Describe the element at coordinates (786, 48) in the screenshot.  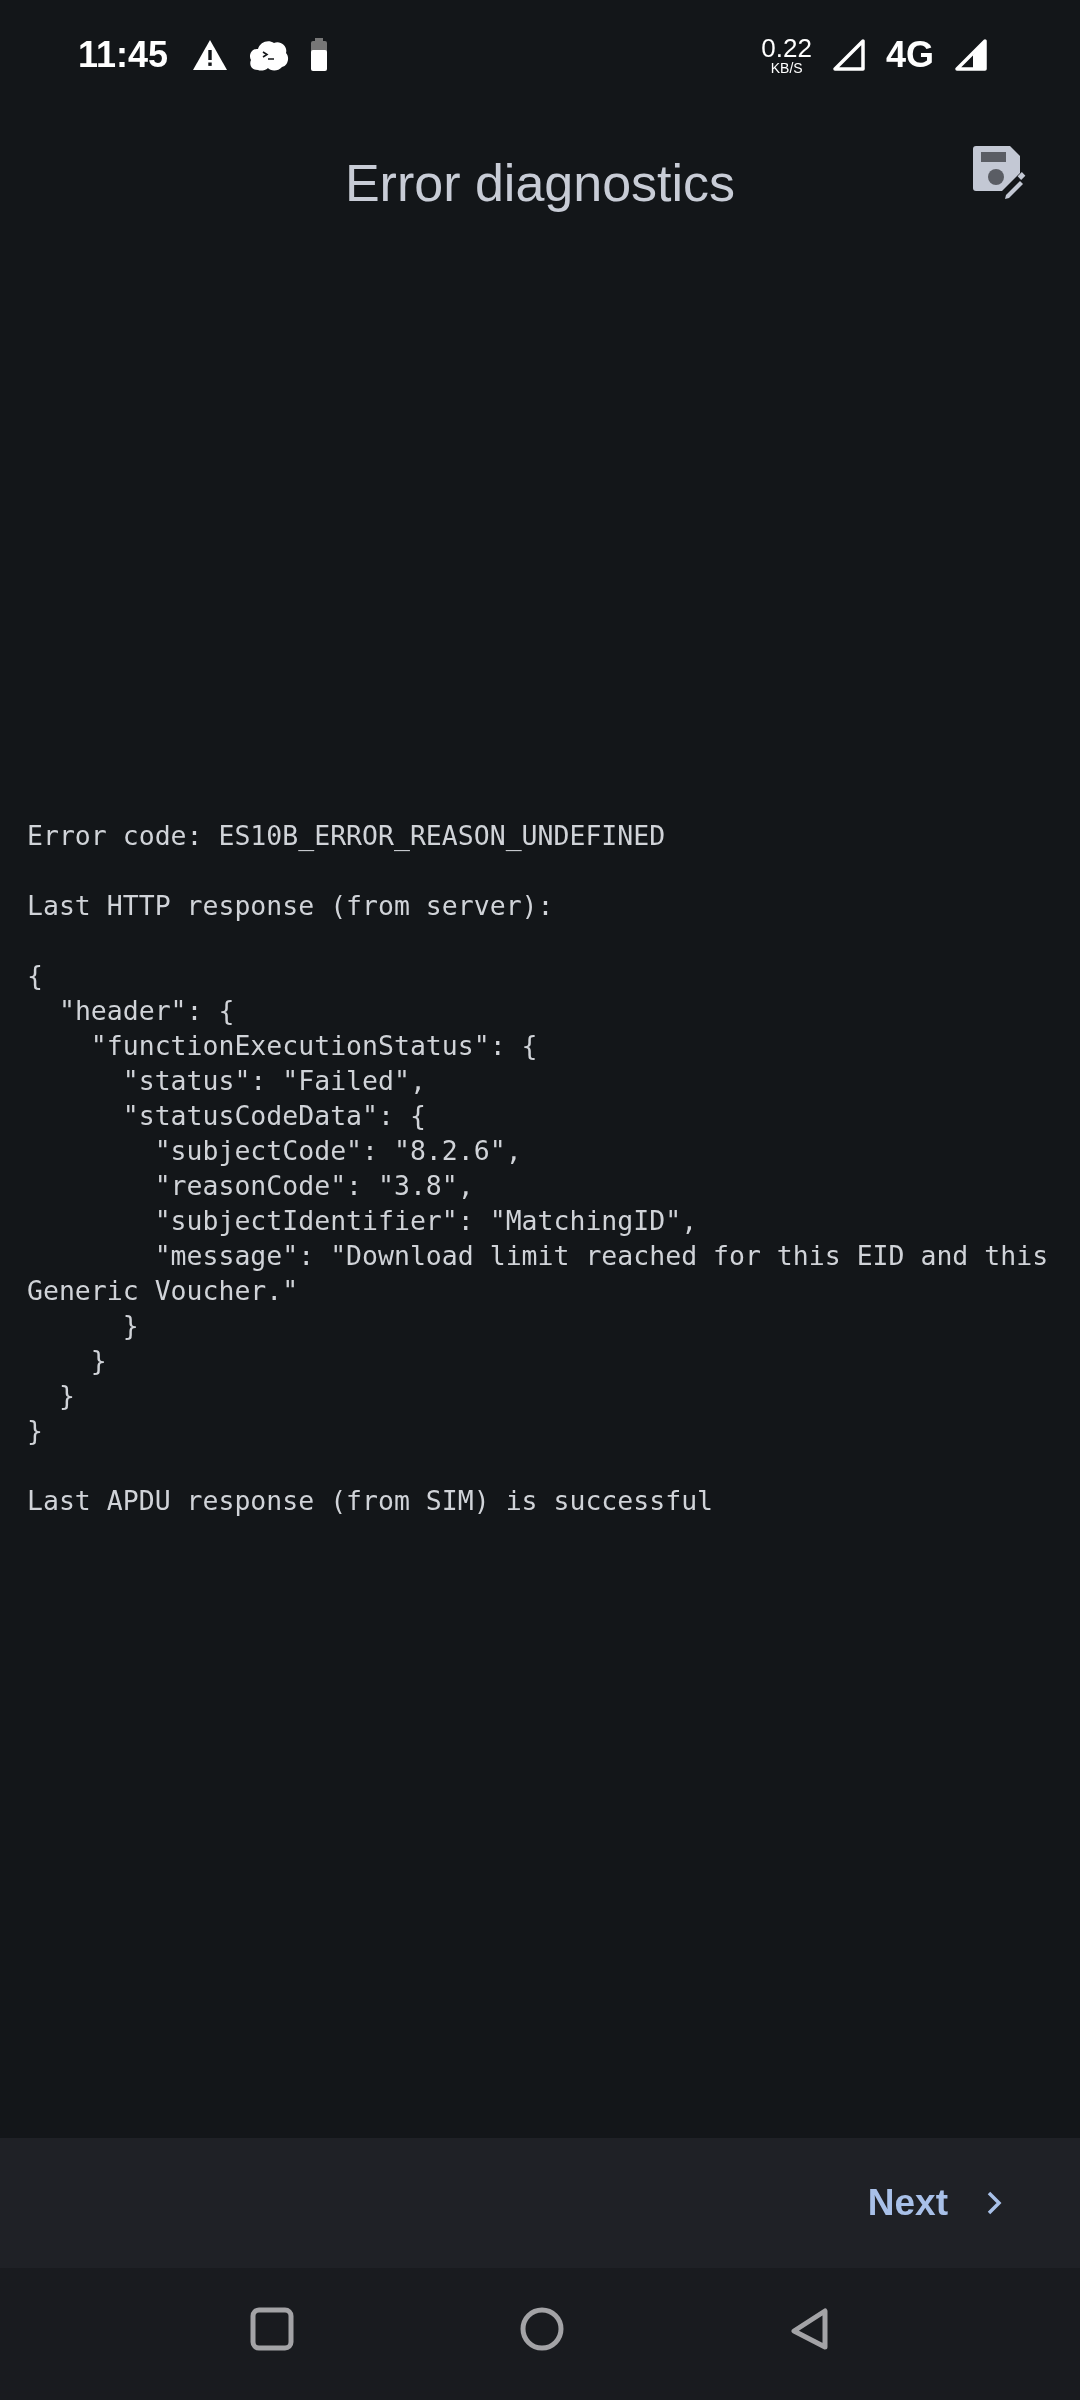
I see `network-speed: 0.22` at that location.